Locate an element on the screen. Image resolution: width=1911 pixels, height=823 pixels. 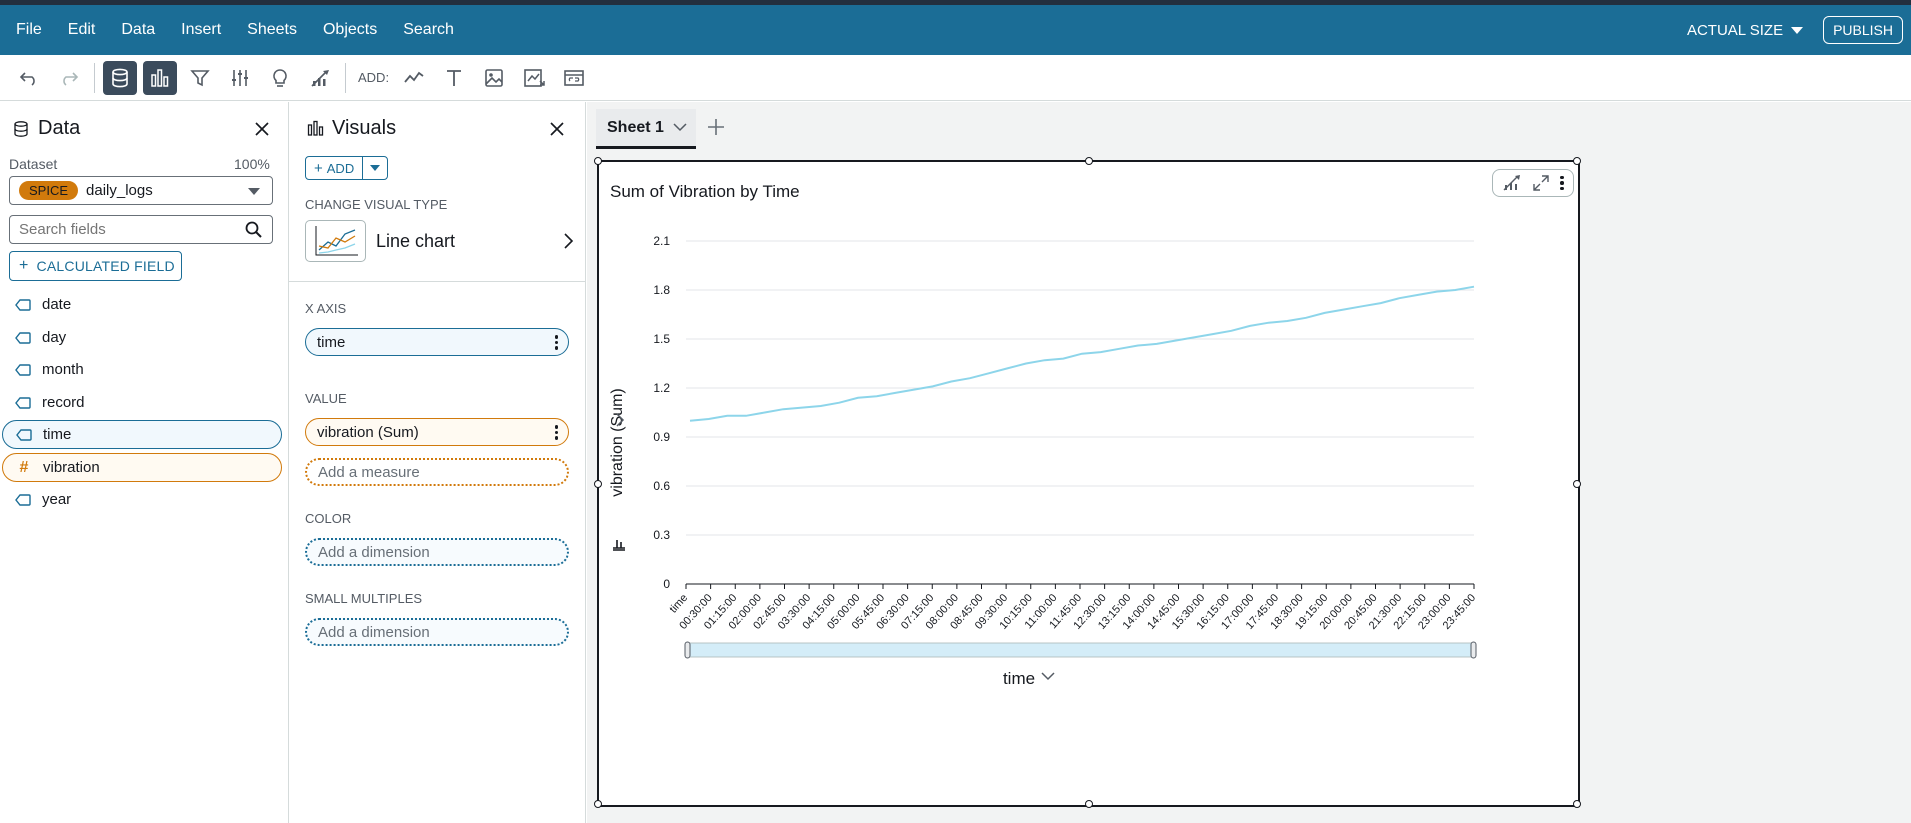
add-visual-dropdown is located at coordinates (375, 168).